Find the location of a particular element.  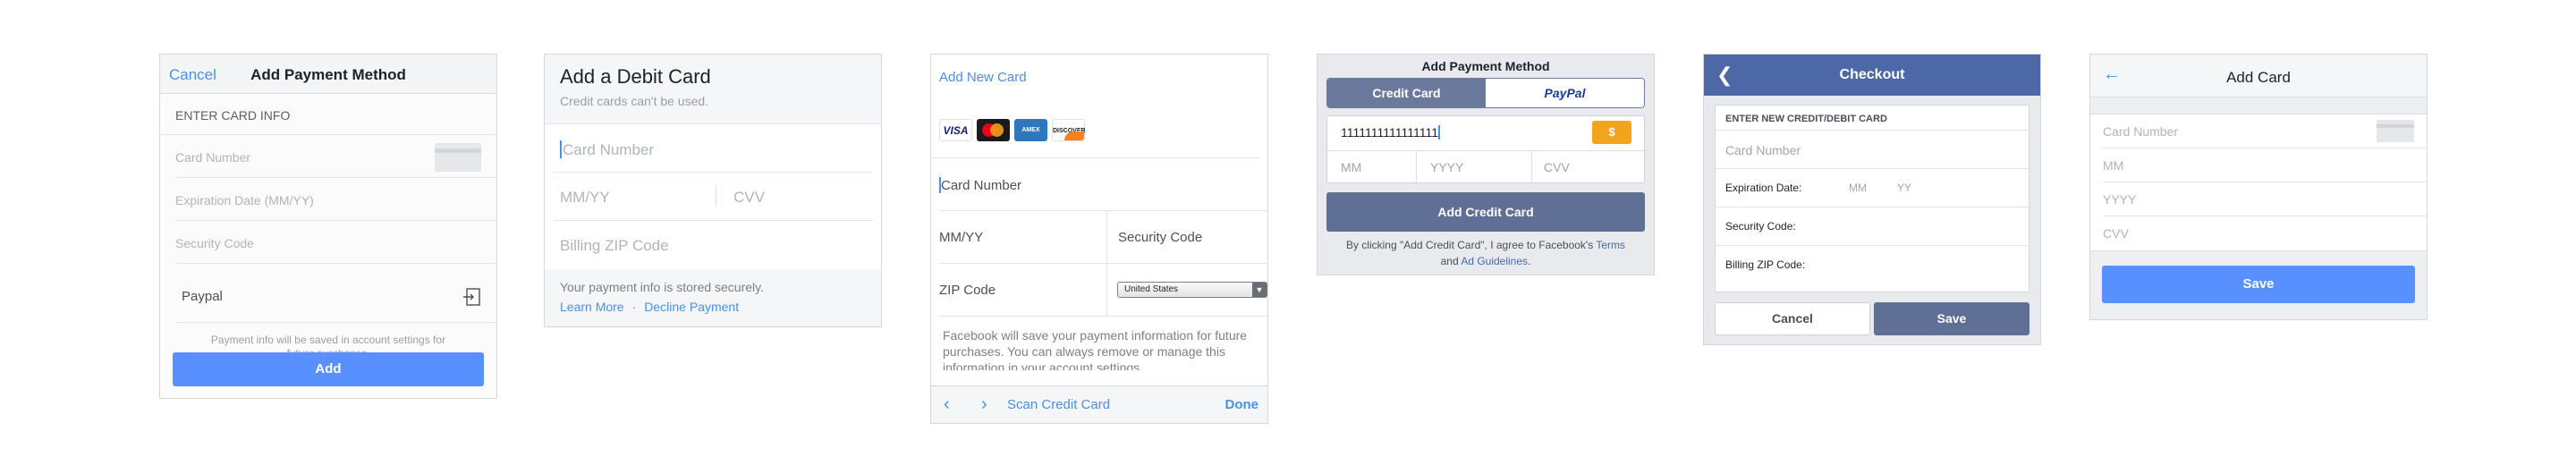

nav-bar: ❮ Checkout is located at coordinates (1872, 75).